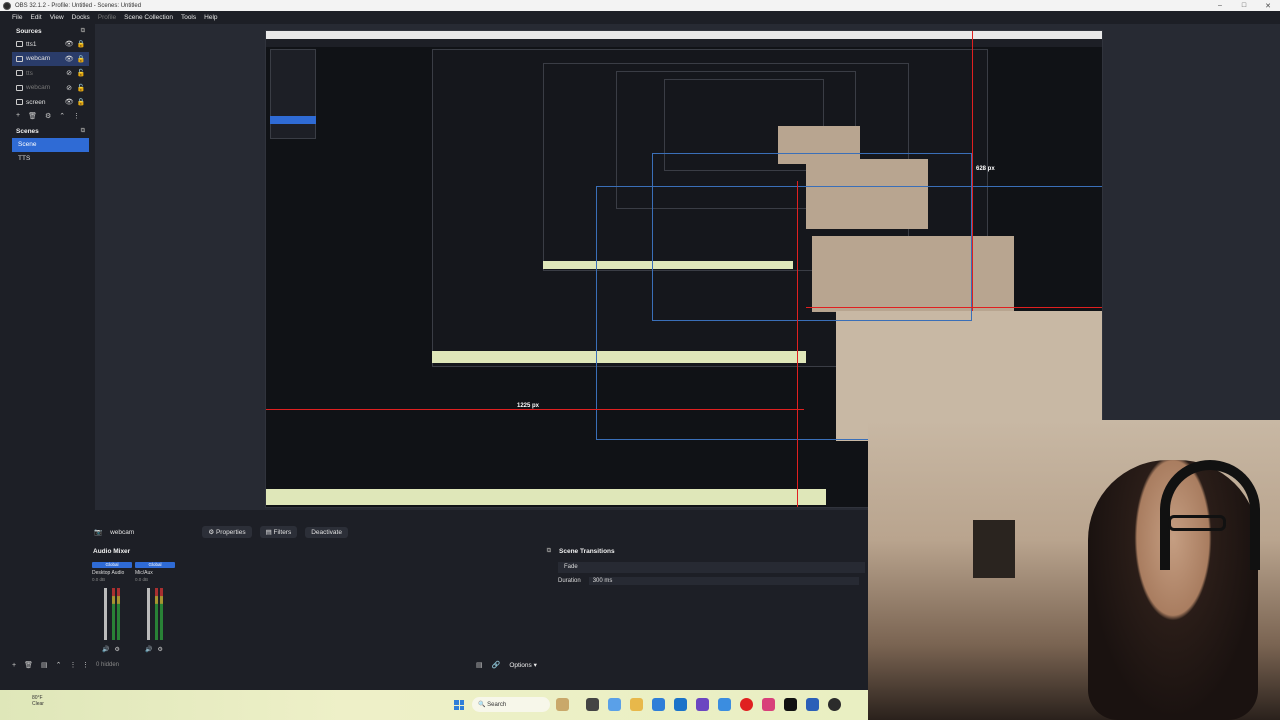 This screenshot has height=720, width=1280. I want to click on widgets-icon, so click(562, 704).